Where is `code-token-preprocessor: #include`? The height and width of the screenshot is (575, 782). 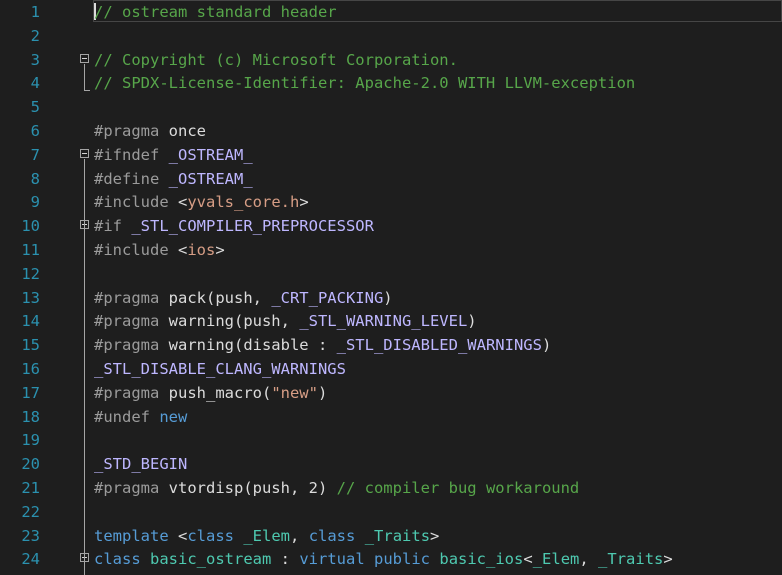 code-token-preprocessor: #include is located at coordinates (131, 250).